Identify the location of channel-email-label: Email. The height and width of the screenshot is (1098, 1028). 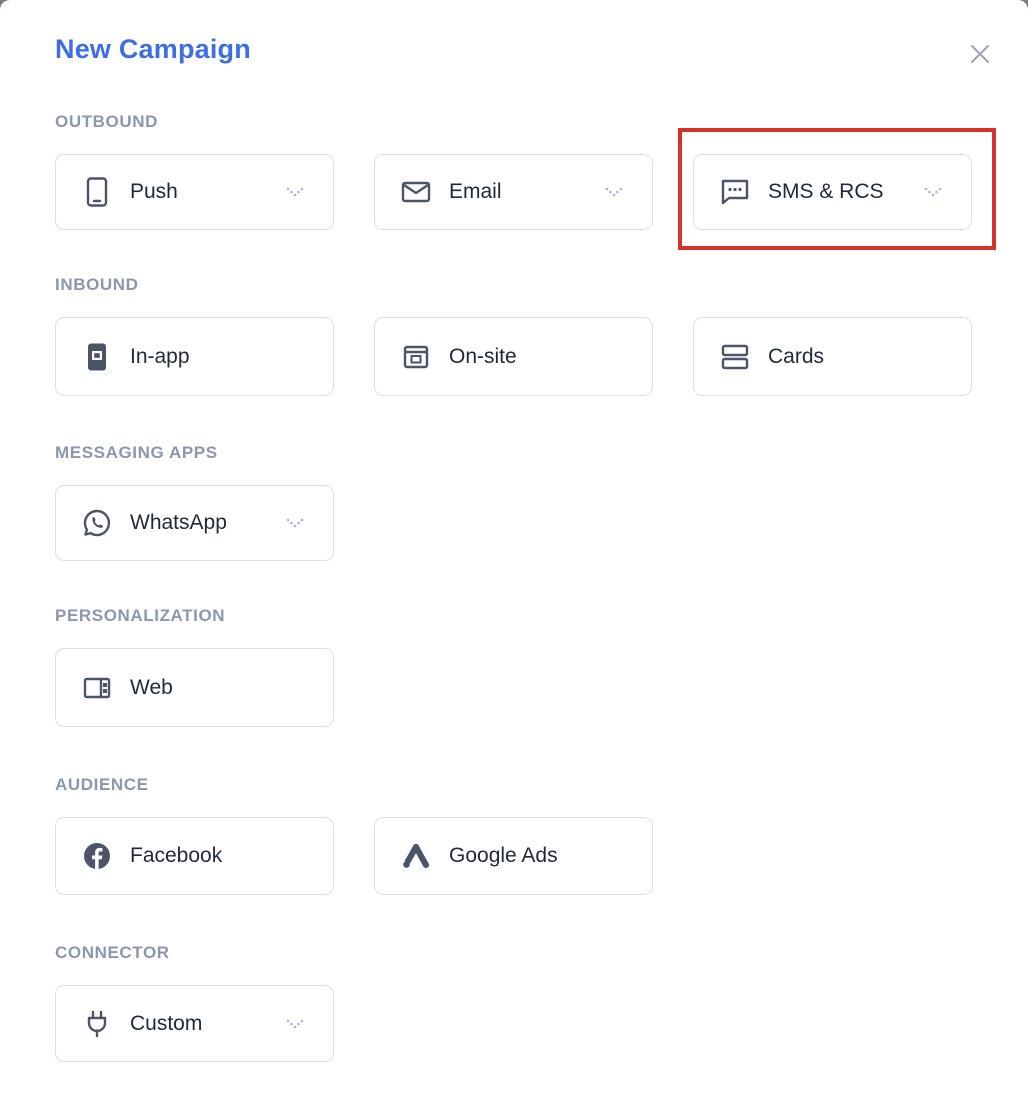
(475, 191).